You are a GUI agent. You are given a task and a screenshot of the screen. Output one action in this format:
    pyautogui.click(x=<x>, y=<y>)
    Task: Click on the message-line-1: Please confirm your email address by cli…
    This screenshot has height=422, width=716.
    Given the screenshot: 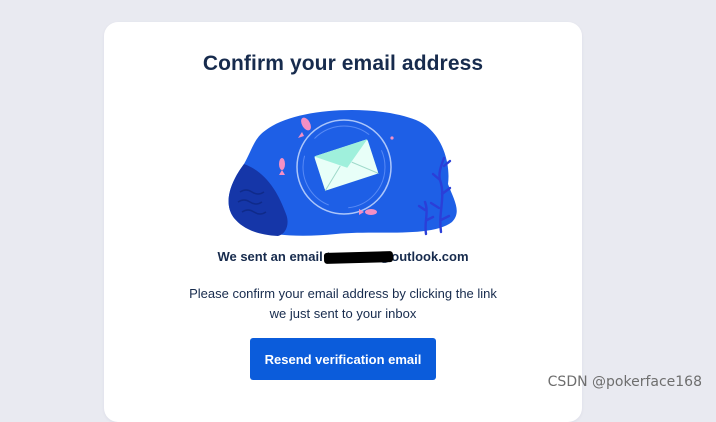 What is the action you would take?
    pyautogui.click(x=343, y=293)
    